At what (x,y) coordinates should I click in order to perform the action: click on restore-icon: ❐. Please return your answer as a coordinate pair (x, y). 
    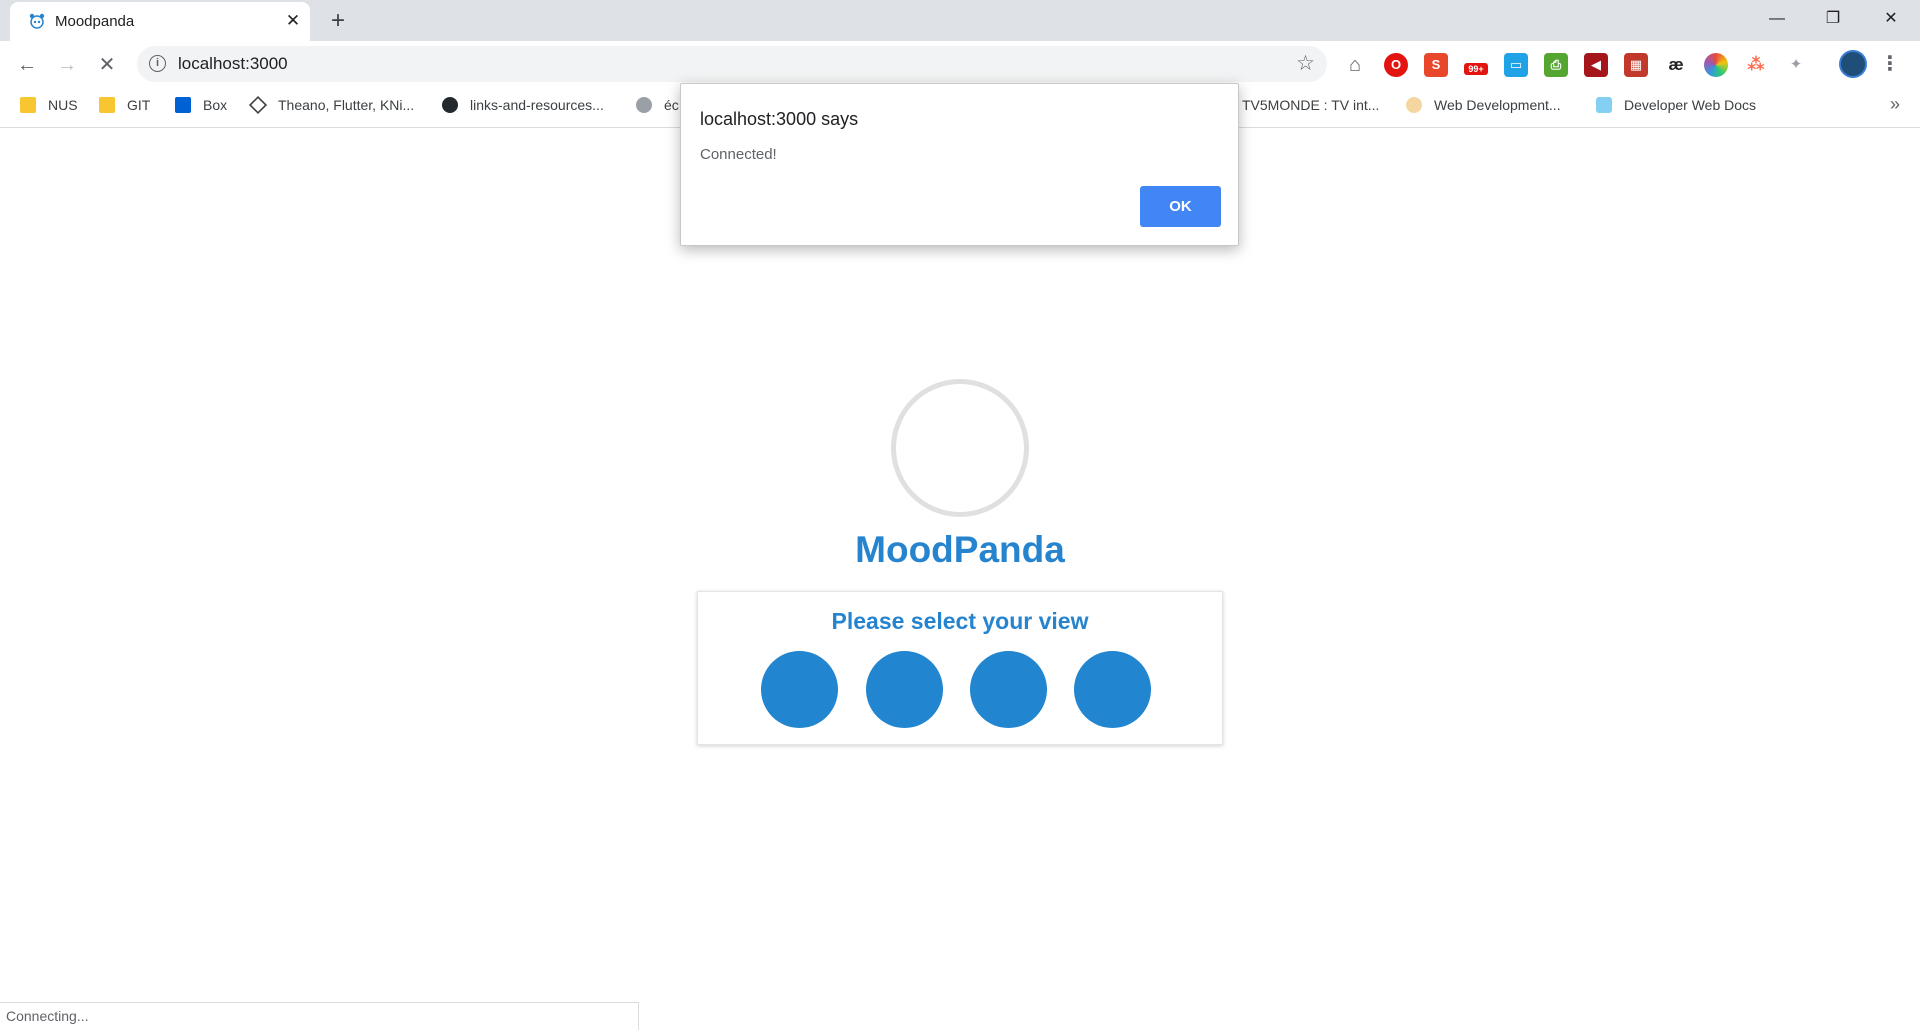
    Looking at the image, I should click on (1833, 19).